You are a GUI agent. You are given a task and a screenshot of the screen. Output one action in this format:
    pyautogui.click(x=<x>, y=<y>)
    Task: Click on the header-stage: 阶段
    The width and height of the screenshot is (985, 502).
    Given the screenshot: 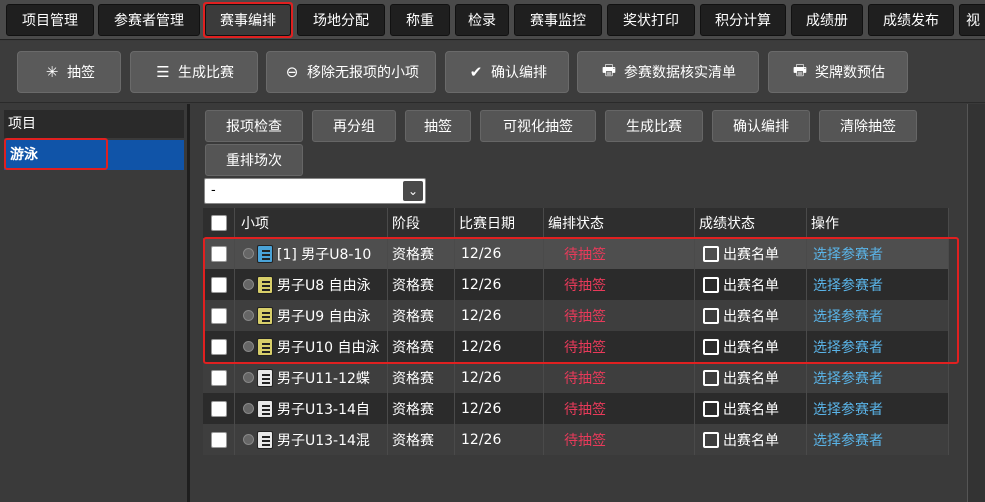 What is the action you would take?
    pyautogui.click(x=421, y=223)
    